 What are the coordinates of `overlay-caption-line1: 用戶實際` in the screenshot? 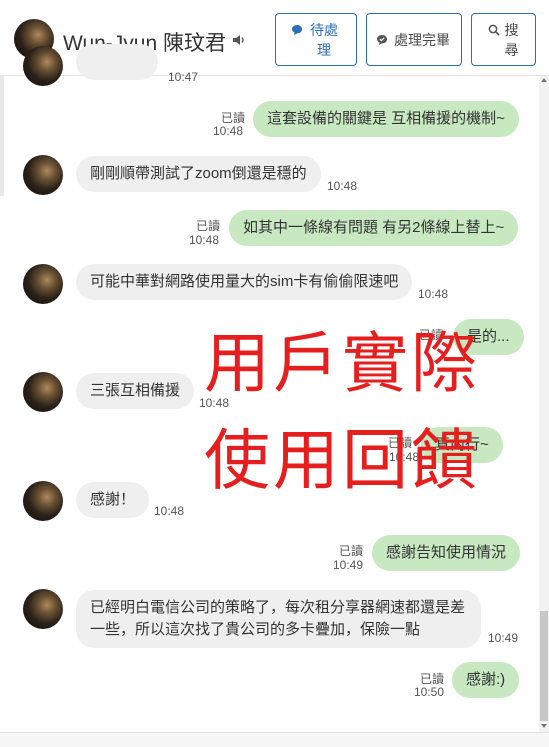 It's located at (342, 363).